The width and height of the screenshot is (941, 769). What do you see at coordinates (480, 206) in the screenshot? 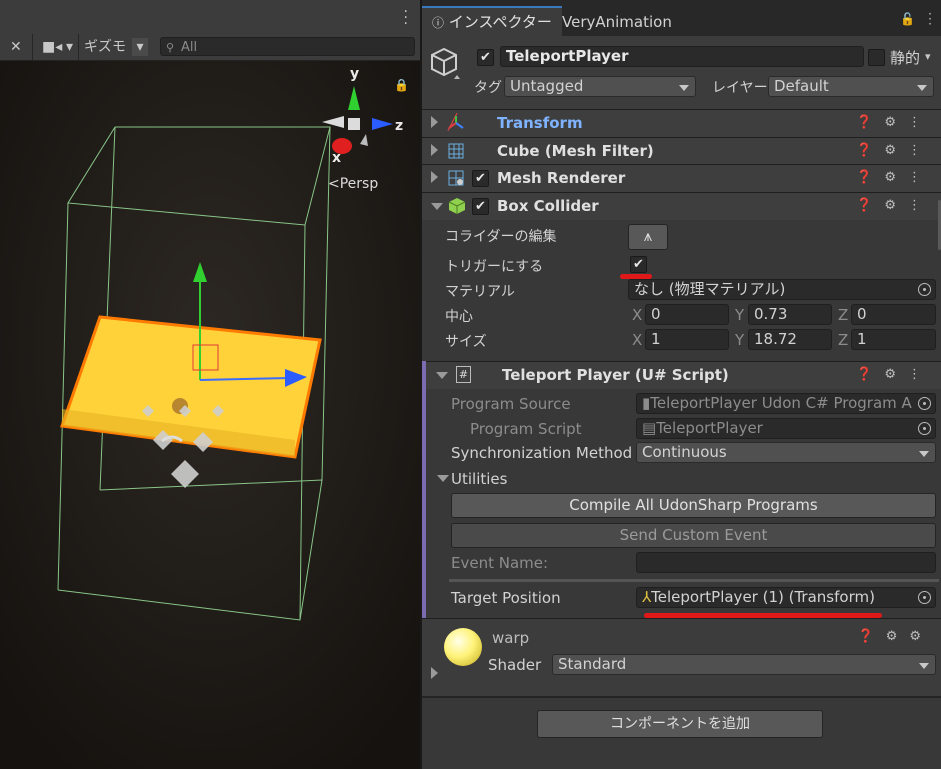
I see `box-collider-enabled-checkbox: ✔` at bounding box center [480, 206].